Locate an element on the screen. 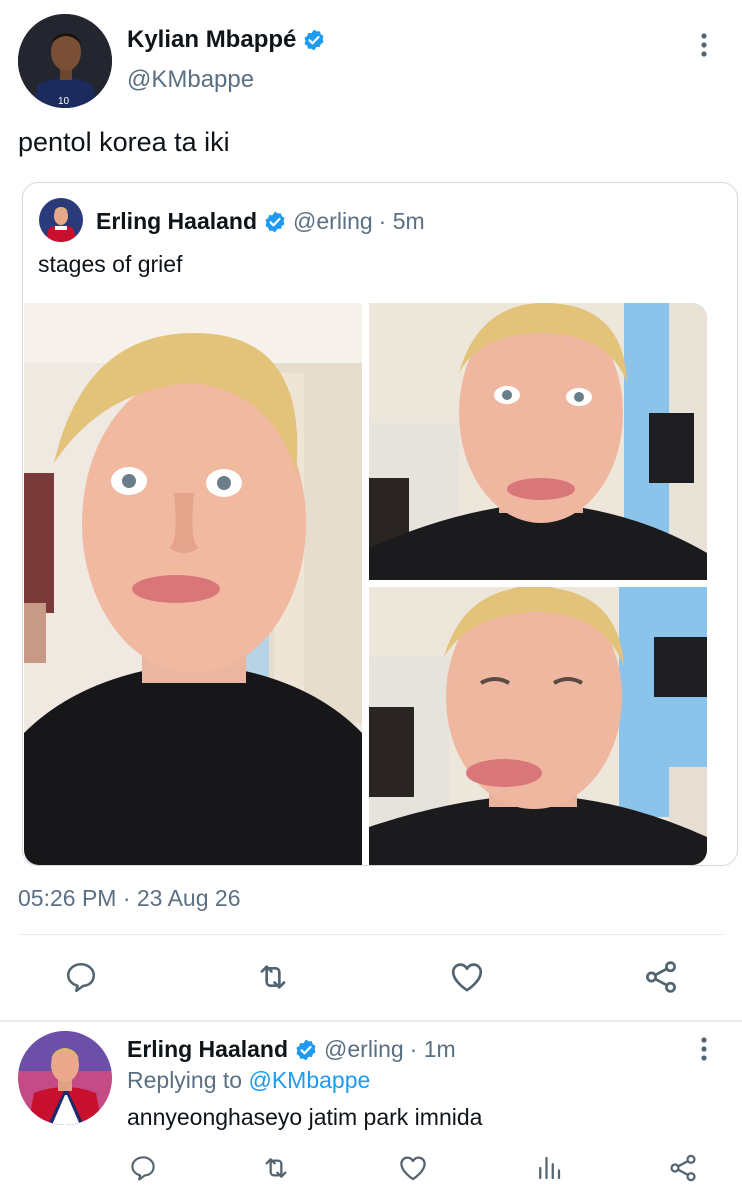  quoted-tweet-header: Erling Haaland @erling · 5m is located at coordinates (260, 221).